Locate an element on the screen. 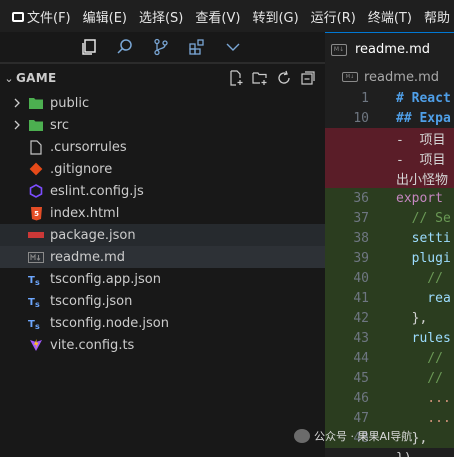 The height and width of the screenshot is (457, 454). line-number: 41 is located at coordinates (361, 298).